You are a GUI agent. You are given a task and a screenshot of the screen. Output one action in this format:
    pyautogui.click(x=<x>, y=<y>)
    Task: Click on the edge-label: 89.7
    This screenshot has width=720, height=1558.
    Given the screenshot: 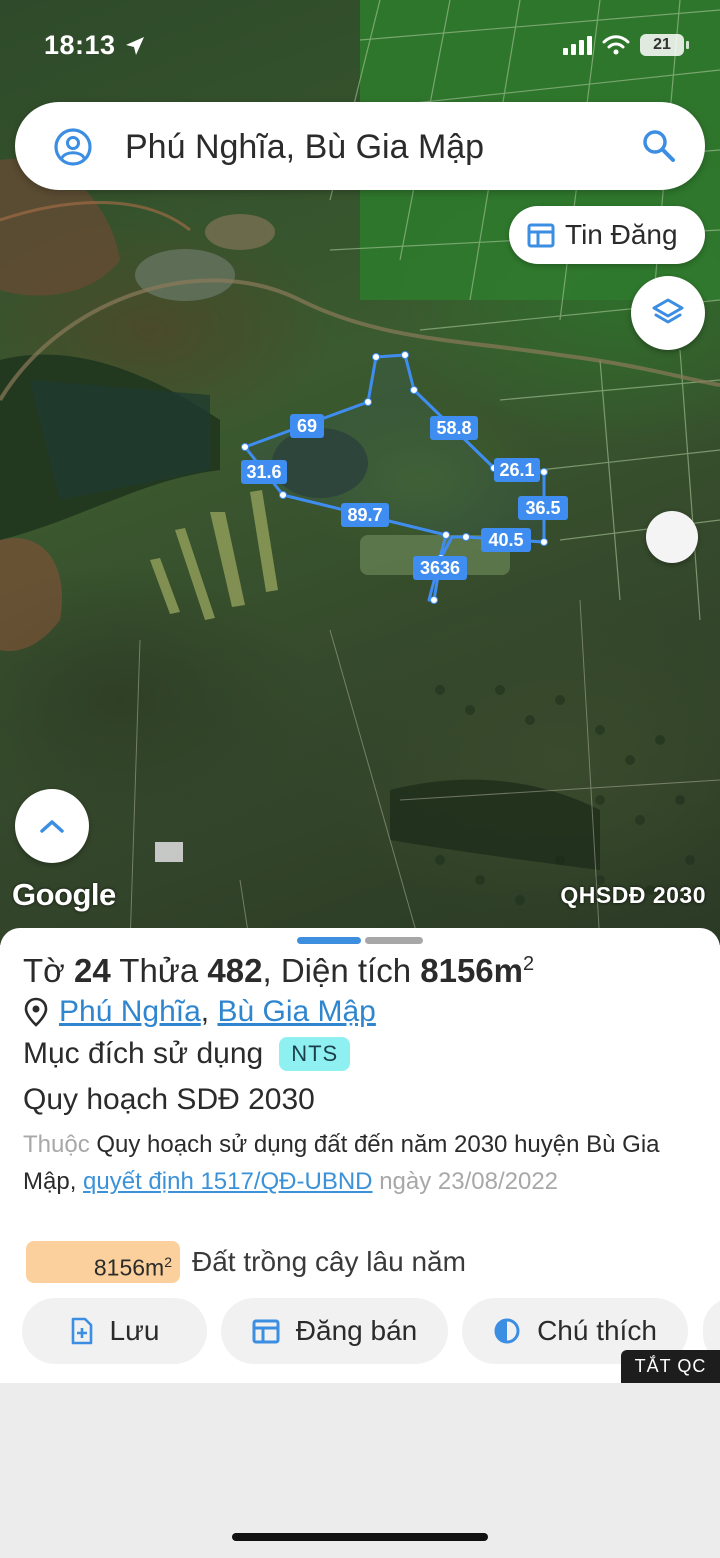 What is the action you would take?
    pyautogui.click(x=365, y=515)
    